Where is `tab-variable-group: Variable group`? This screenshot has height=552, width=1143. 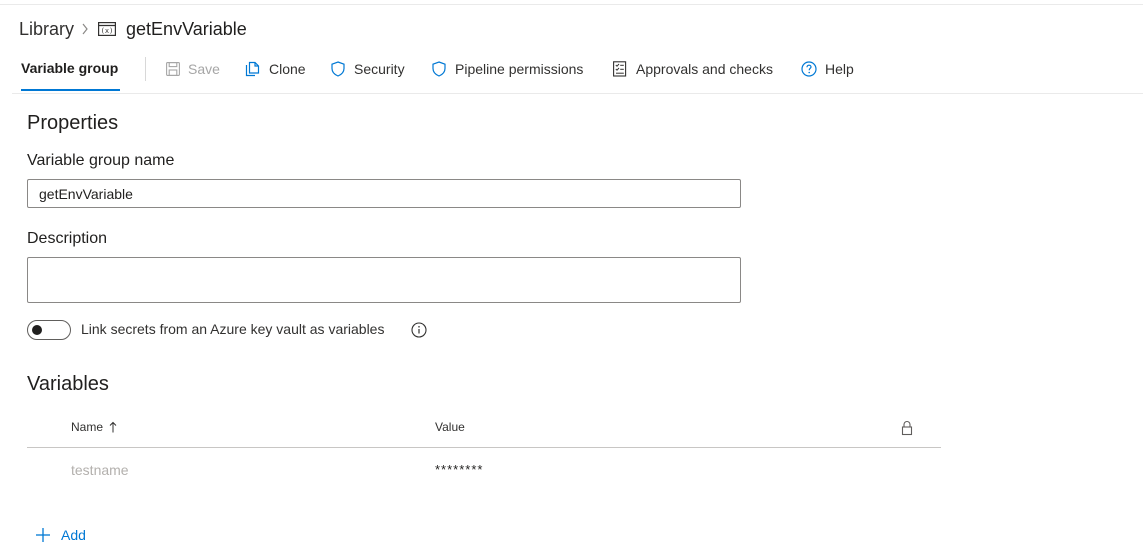 tab-variable-group: Variable group is located at coordinates (69, 68).